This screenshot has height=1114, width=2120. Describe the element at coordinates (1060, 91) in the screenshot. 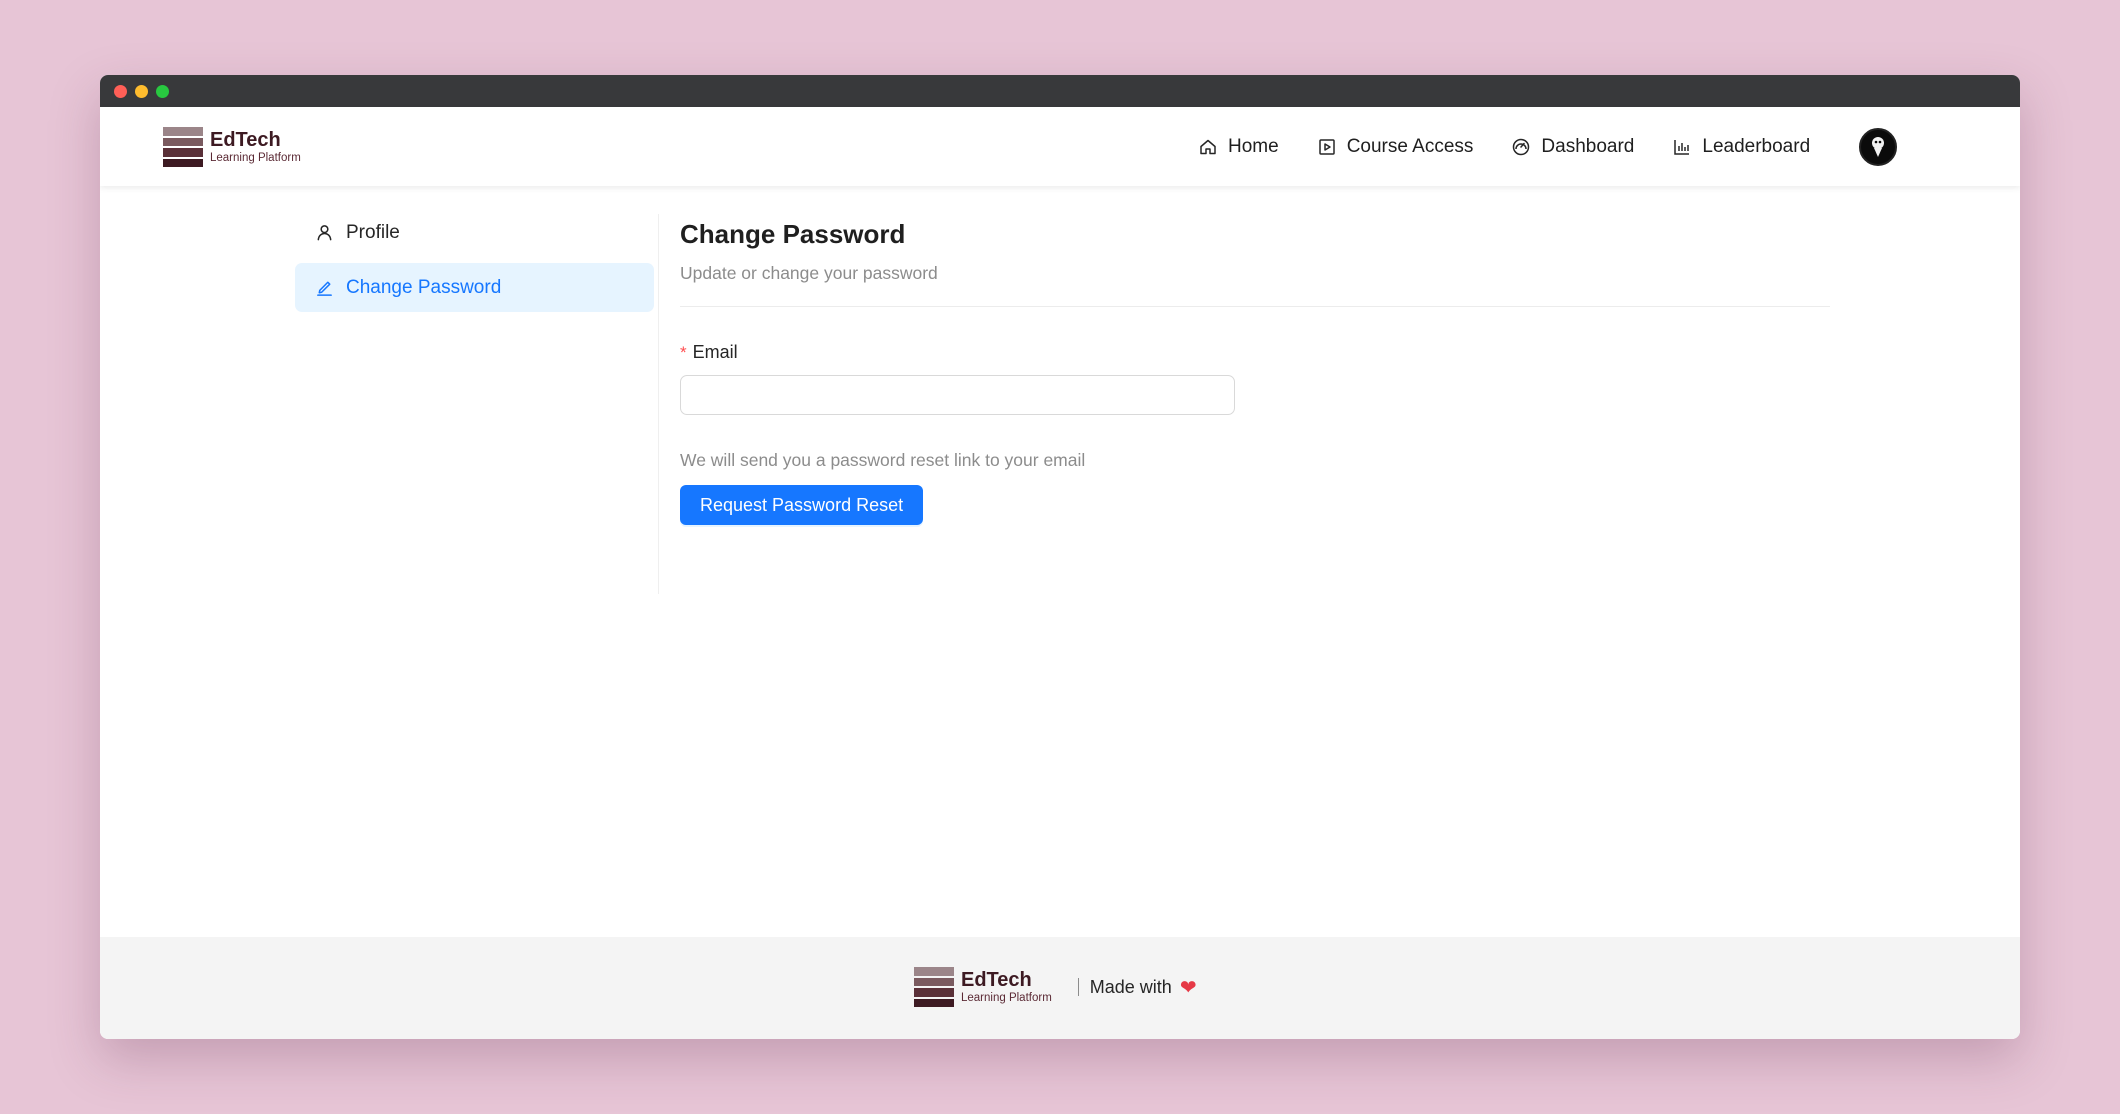

I see `window-titlebar` at that location.